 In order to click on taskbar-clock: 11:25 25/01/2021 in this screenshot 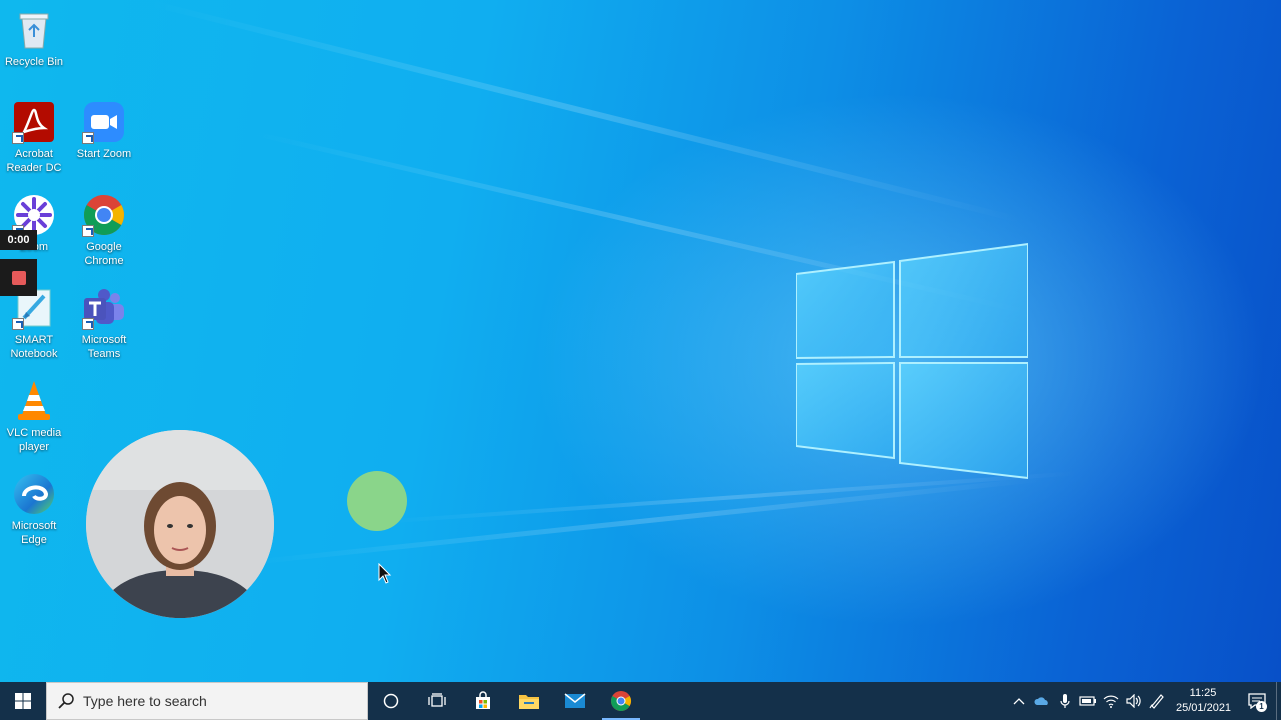, I will do `click(1203, 701)`.